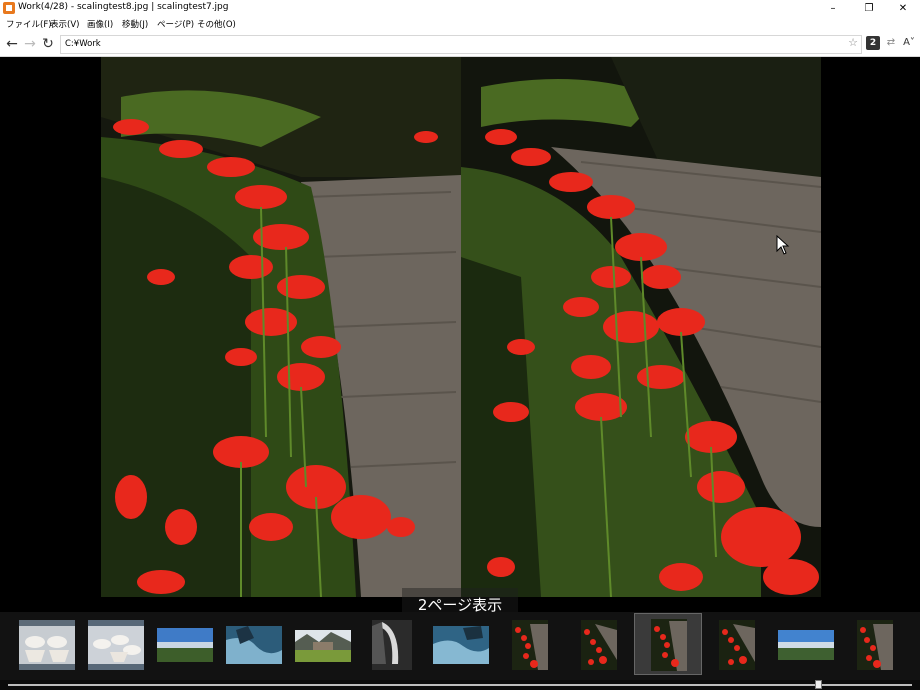 The width and height of the screenshot is (920, 690). I want to click on forward-icon: →, so click(30, 44).